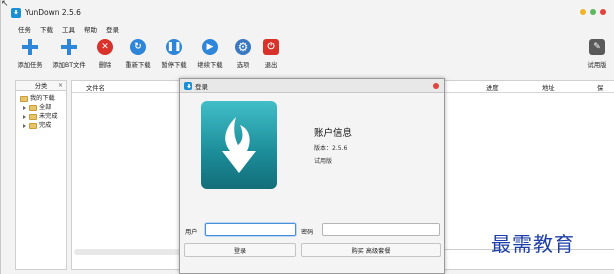  I want to click on yundown-logo, so click(239, 145).